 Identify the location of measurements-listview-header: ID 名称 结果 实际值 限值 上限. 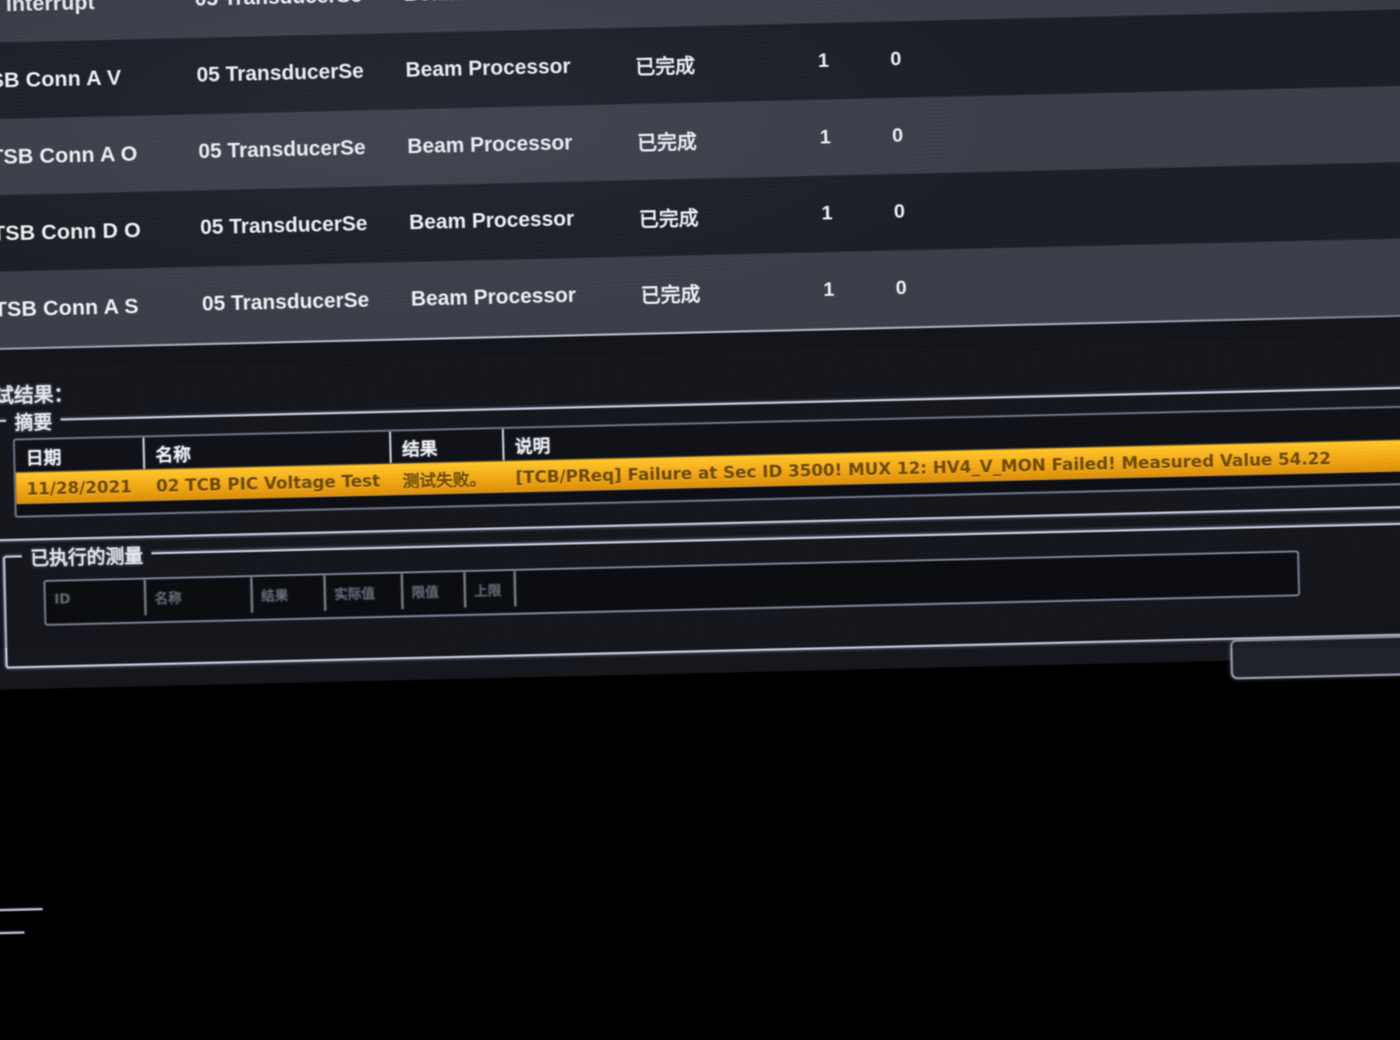
(671, 585).